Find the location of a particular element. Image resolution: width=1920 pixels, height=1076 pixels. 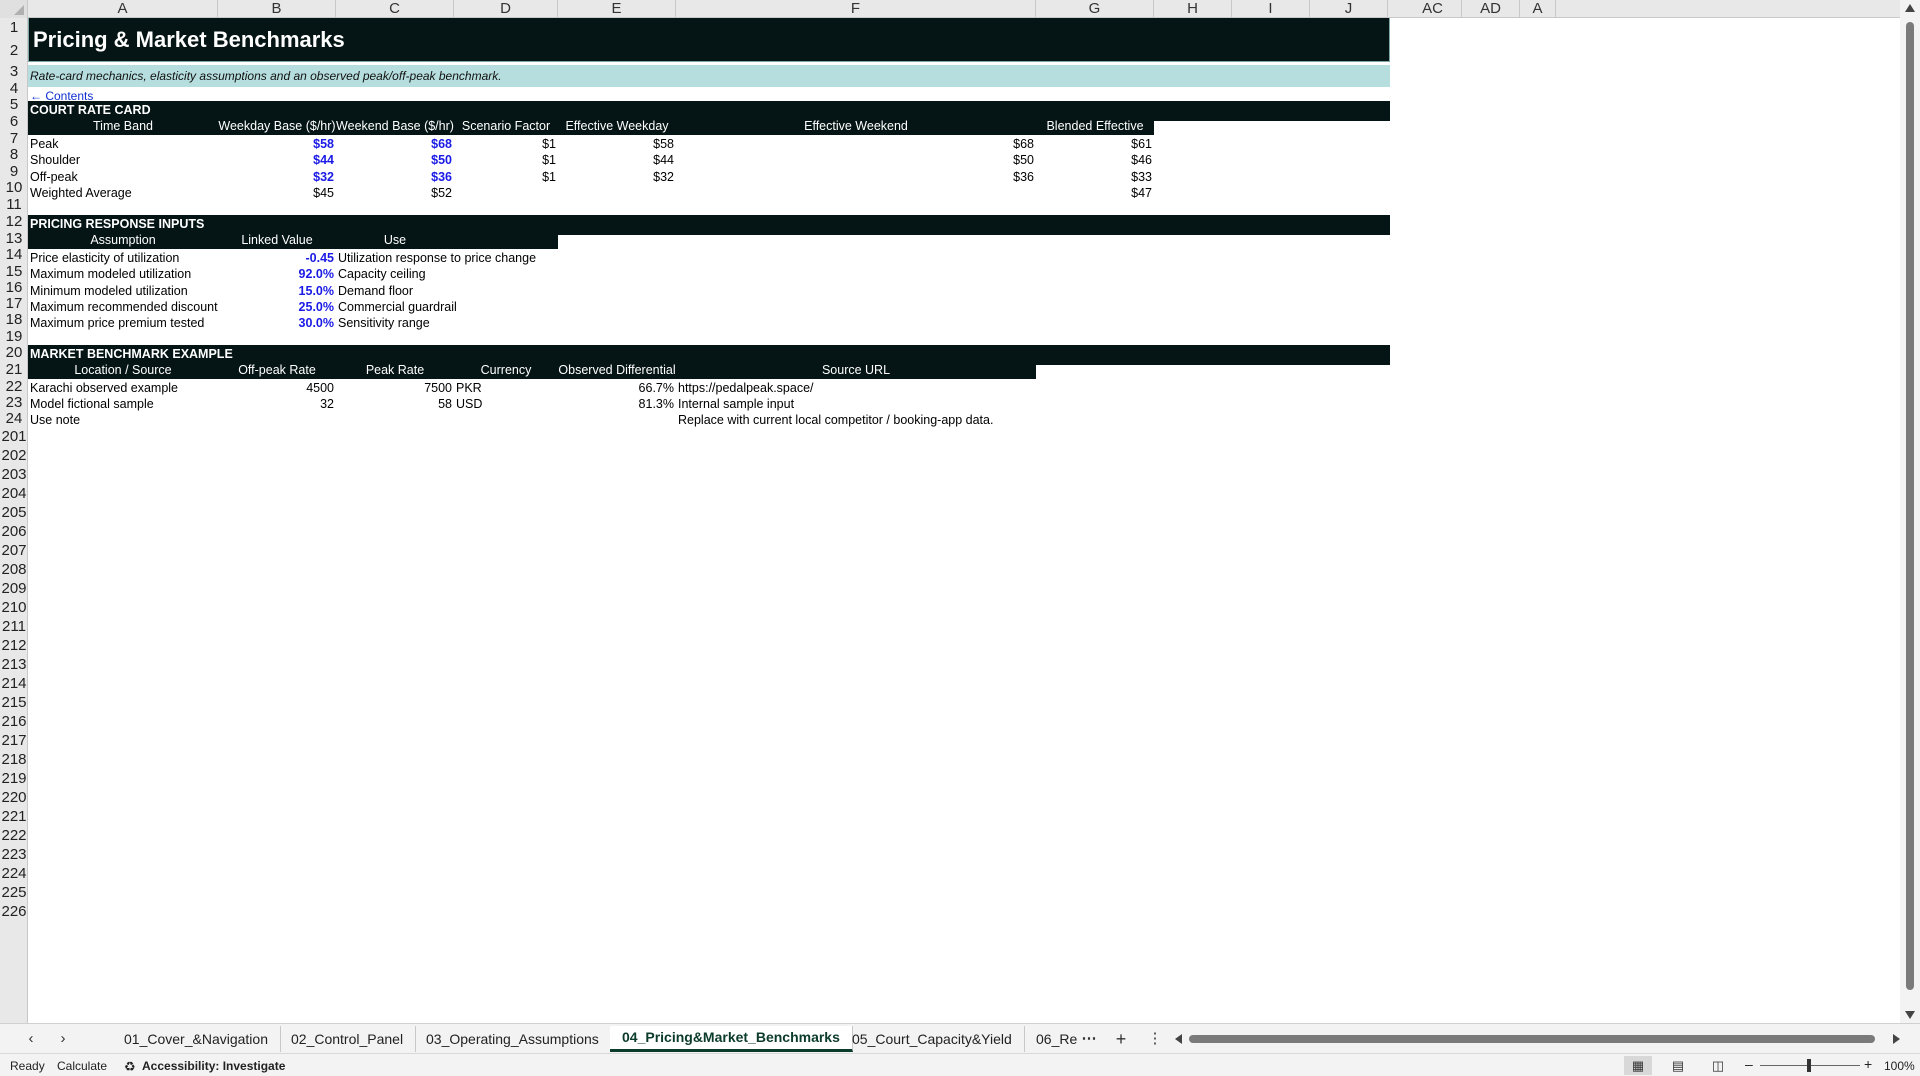

sheet-tab-operating-assumptions: 03_Operating_Assumptions is located at coordinates (513, 1039).